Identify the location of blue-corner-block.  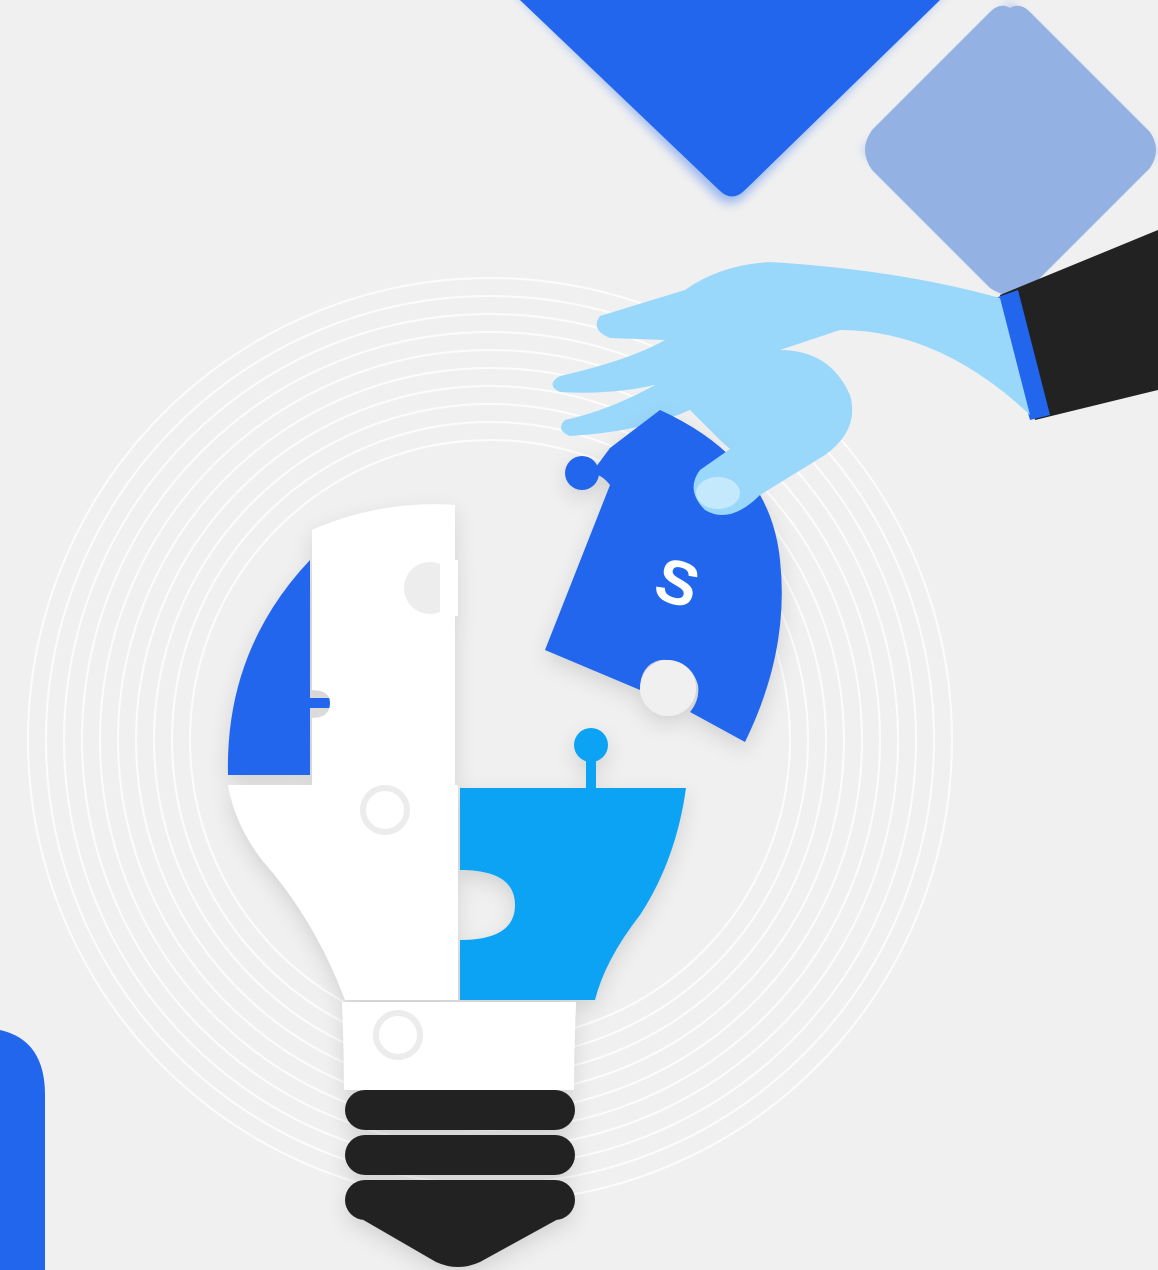
(22, 1150).